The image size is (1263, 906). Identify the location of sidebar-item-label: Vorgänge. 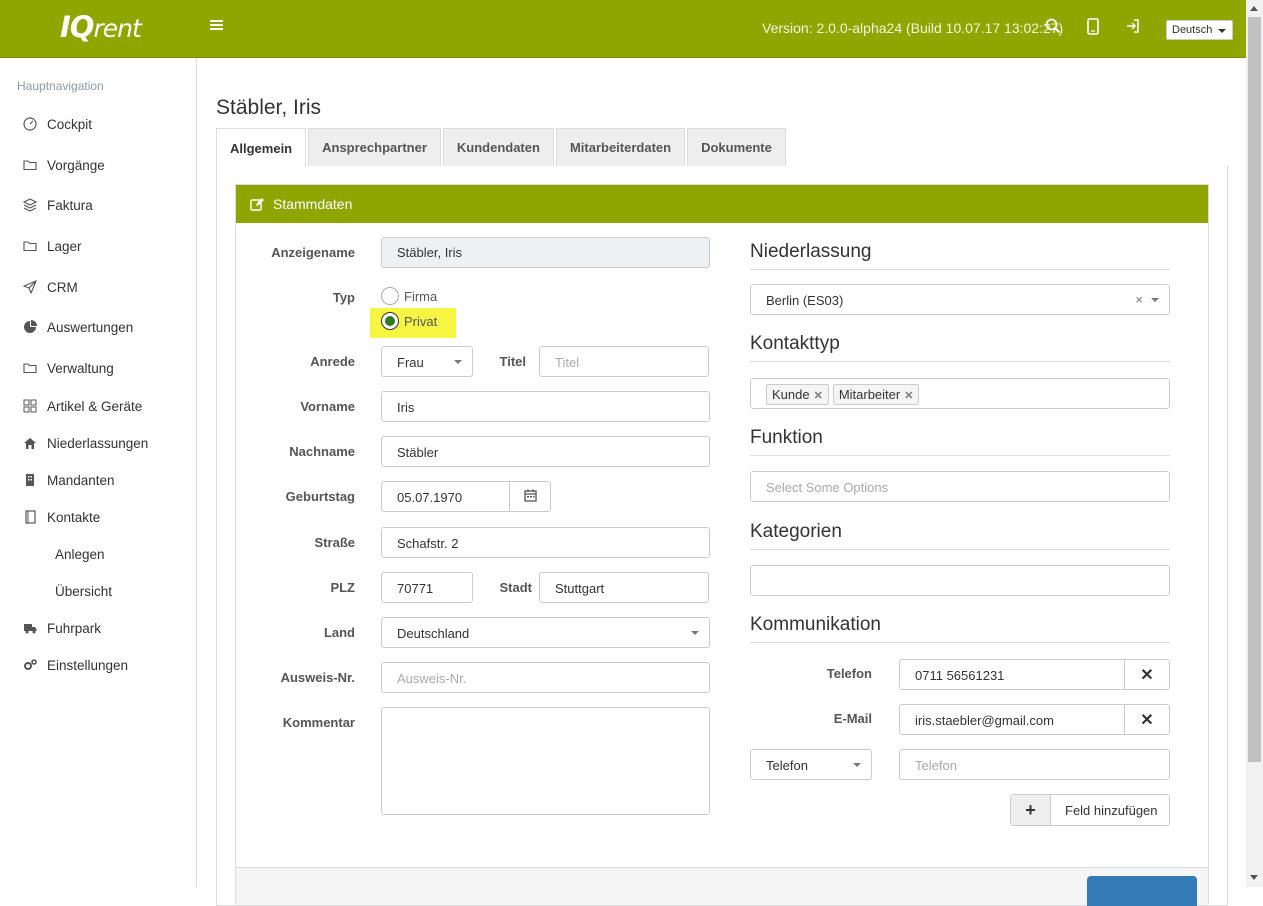
(76, 165).